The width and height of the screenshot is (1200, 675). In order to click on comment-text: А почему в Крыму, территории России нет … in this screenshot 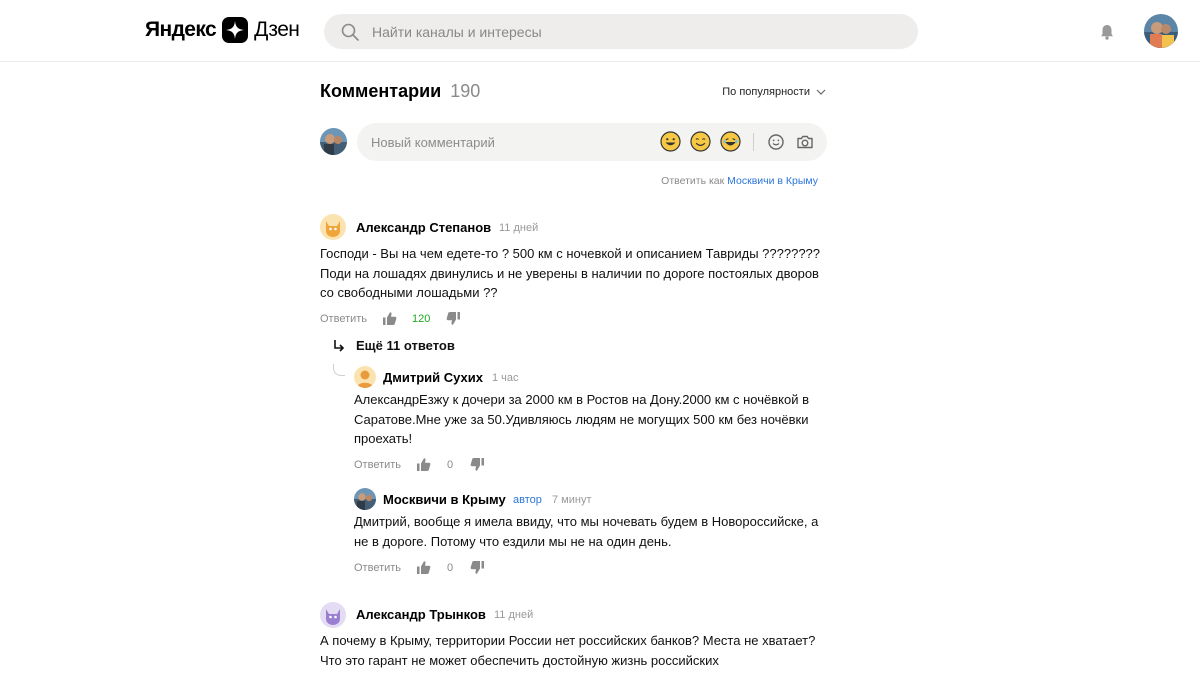, I will do `click(568, 650)`.